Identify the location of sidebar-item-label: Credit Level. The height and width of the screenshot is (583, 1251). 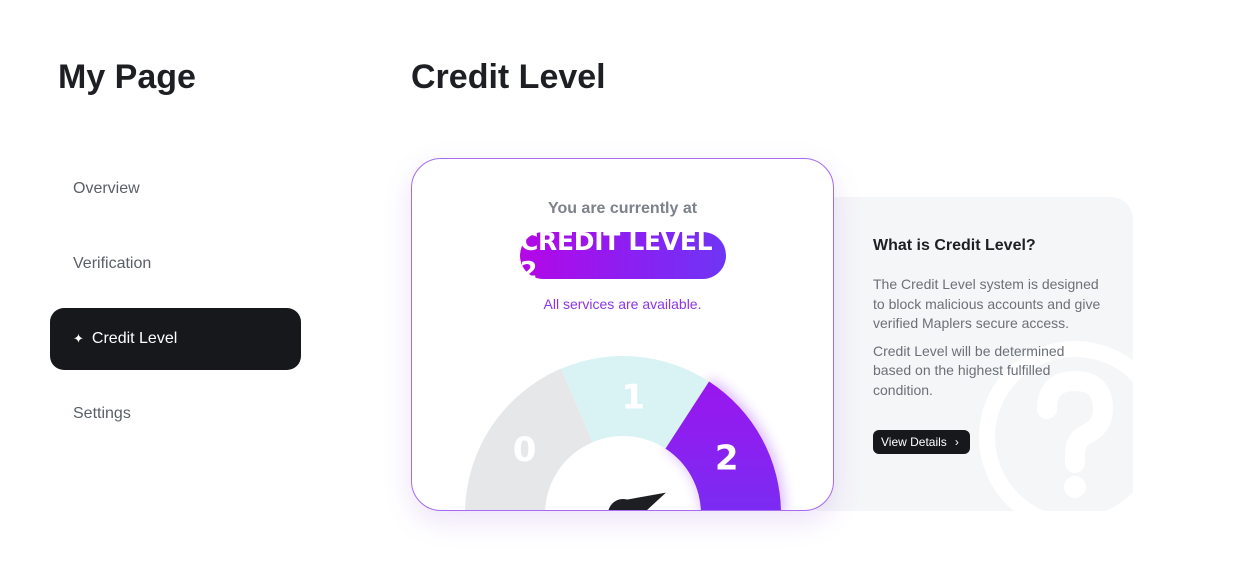
(134, 338).